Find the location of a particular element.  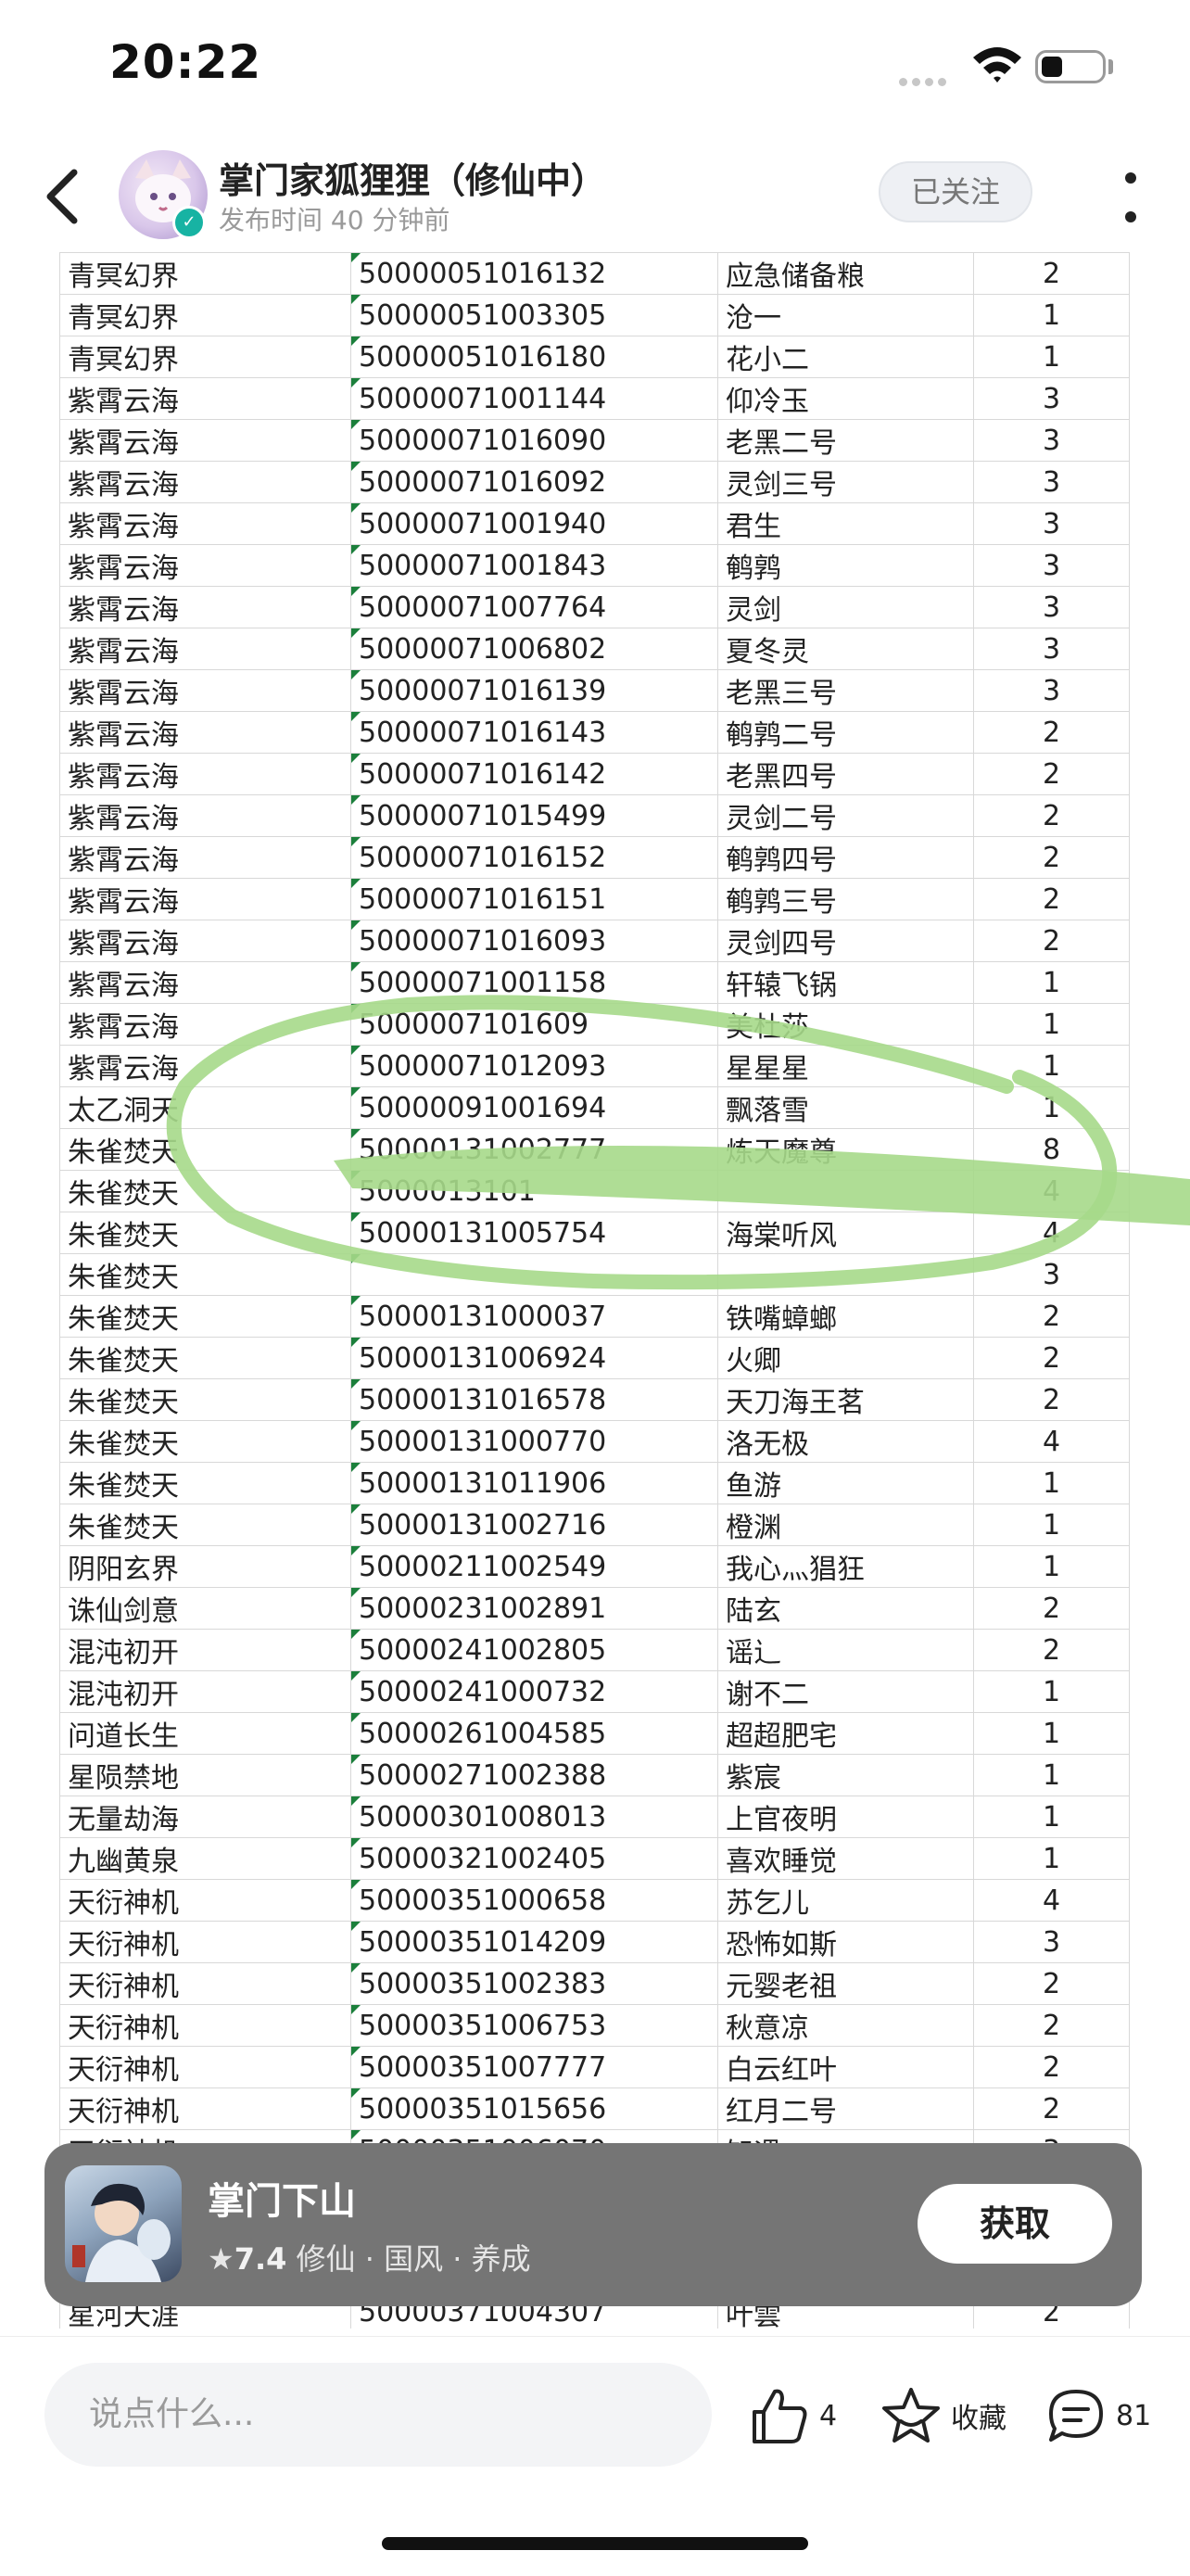

battery-icon is located at coordinates (1070, 66).